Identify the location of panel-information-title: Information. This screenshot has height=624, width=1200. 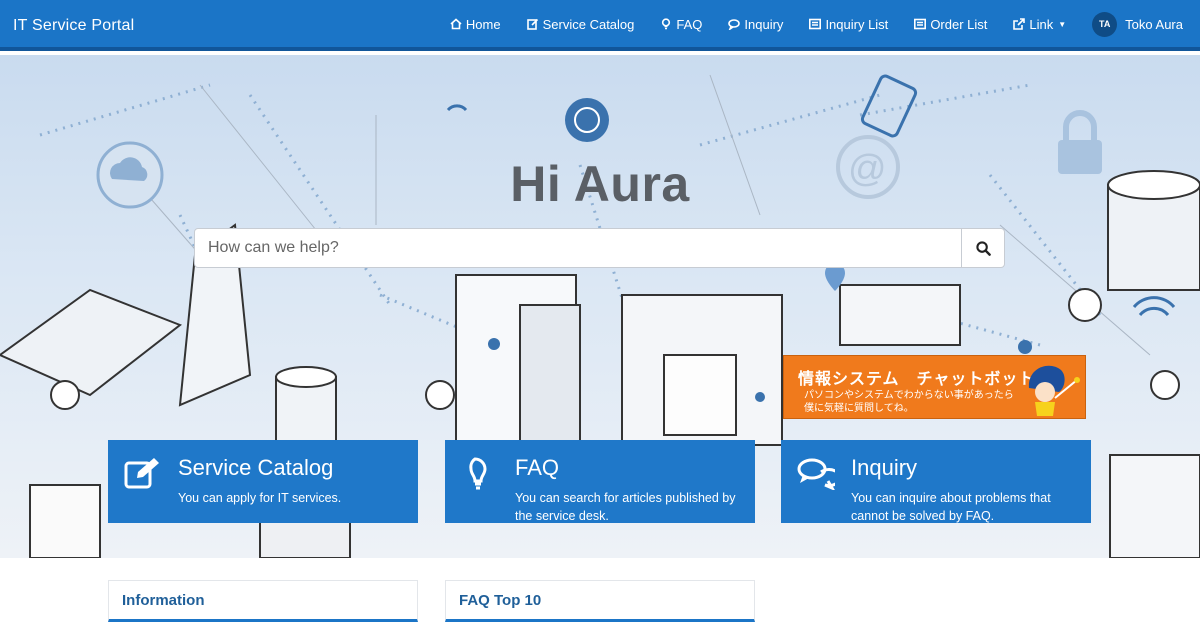
(163, 600).